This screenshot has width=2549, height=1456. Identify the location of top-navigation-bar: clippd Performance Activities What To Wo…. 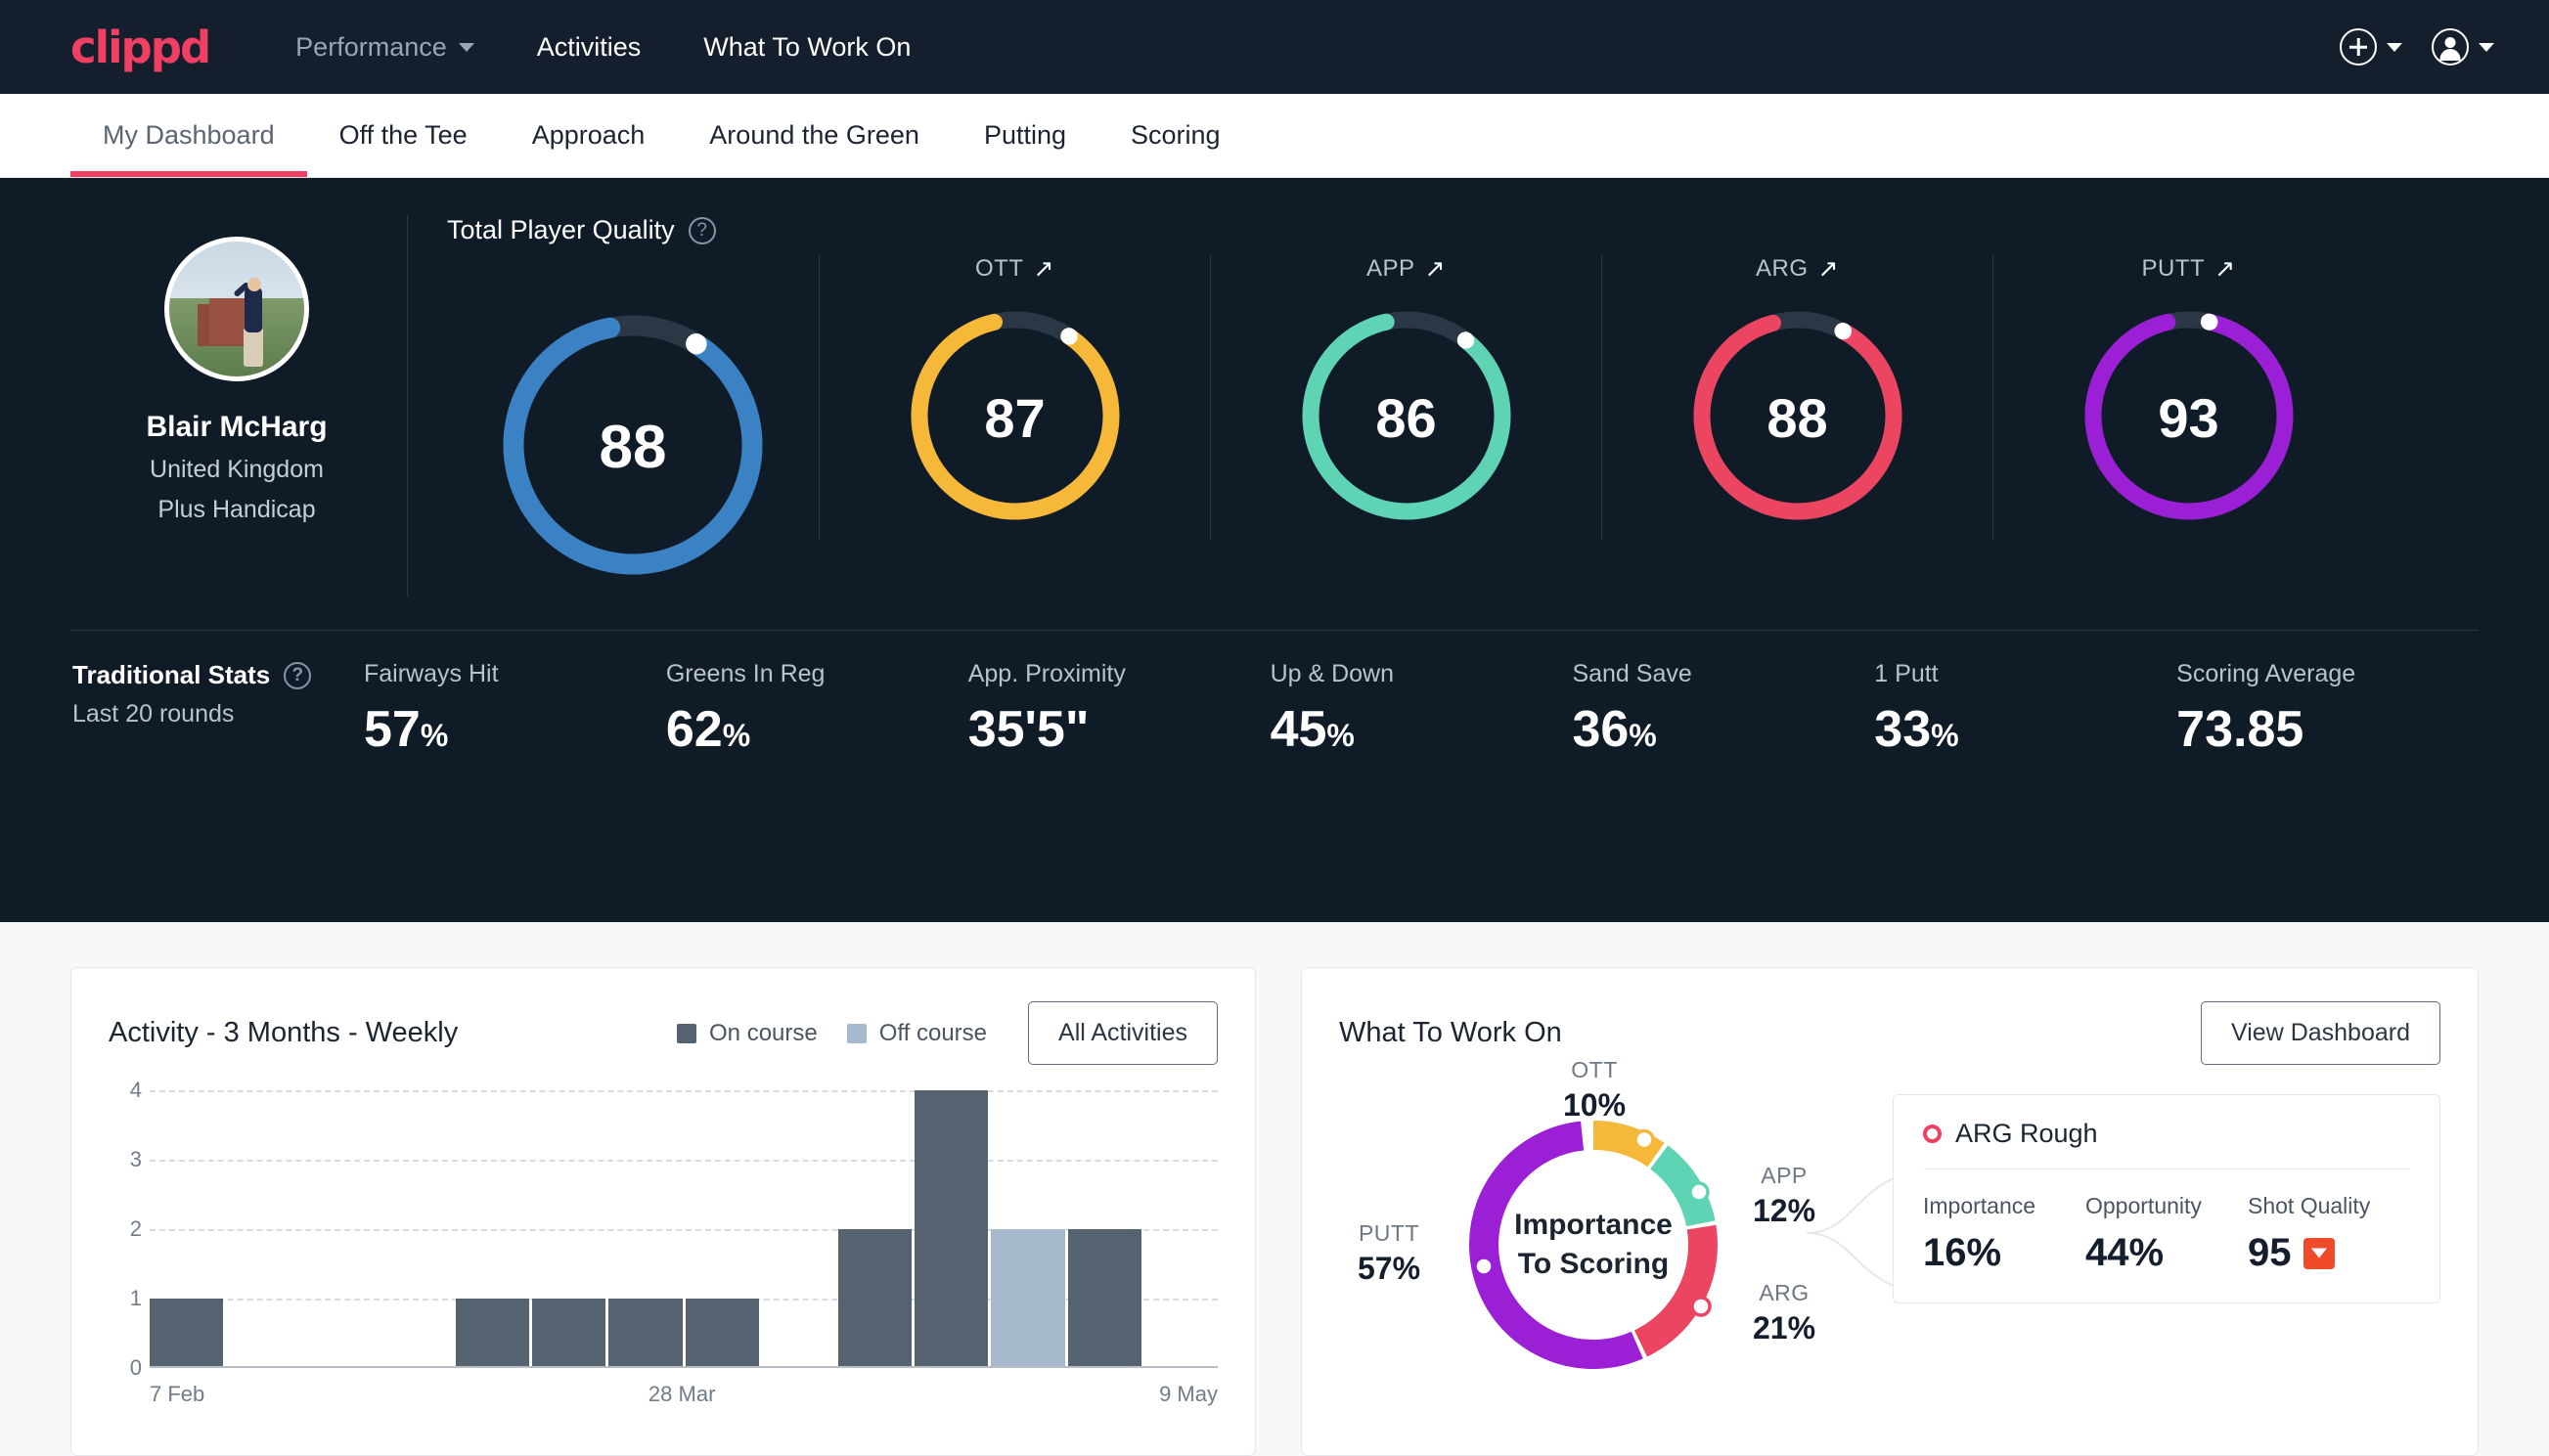
(1274, 47).